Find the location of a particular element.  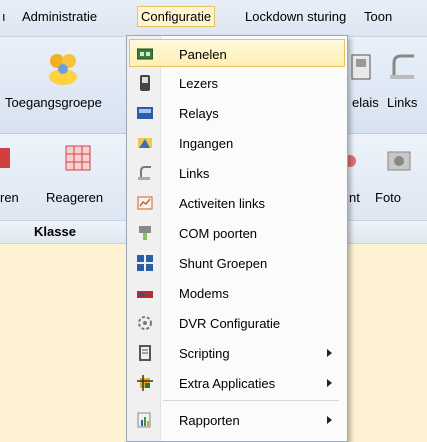

menu-item-activeiten-links: Activeiten links is located at coordinates (237, 203).